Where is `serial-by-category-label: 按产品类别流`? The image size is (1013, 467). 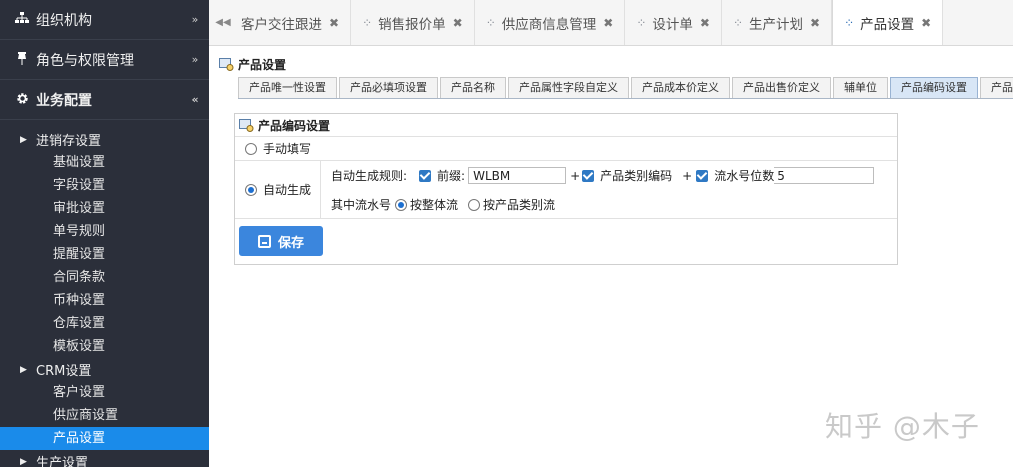
serial-by-category-label: 按产品类别流 is located at coordinates (519, 205).